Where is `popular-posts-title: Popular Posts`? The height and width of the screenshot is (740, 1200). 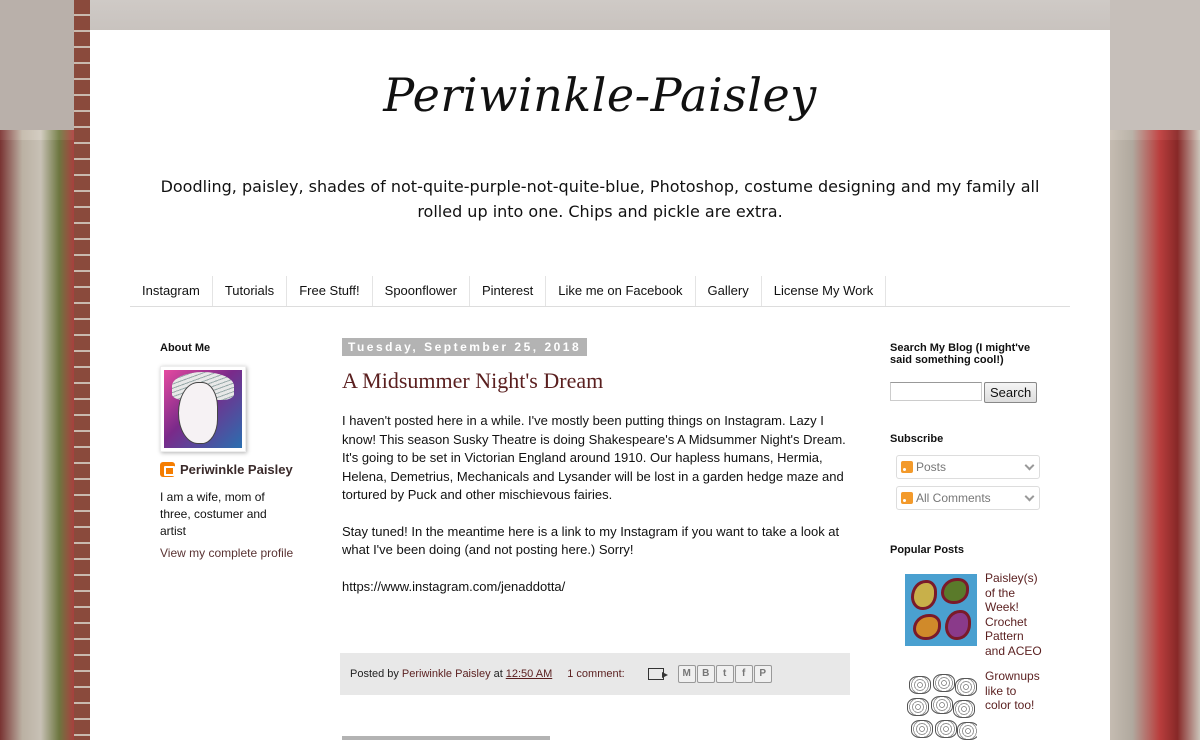 popular-posts-title: Popular Posts is located at coordinates (927, 550).